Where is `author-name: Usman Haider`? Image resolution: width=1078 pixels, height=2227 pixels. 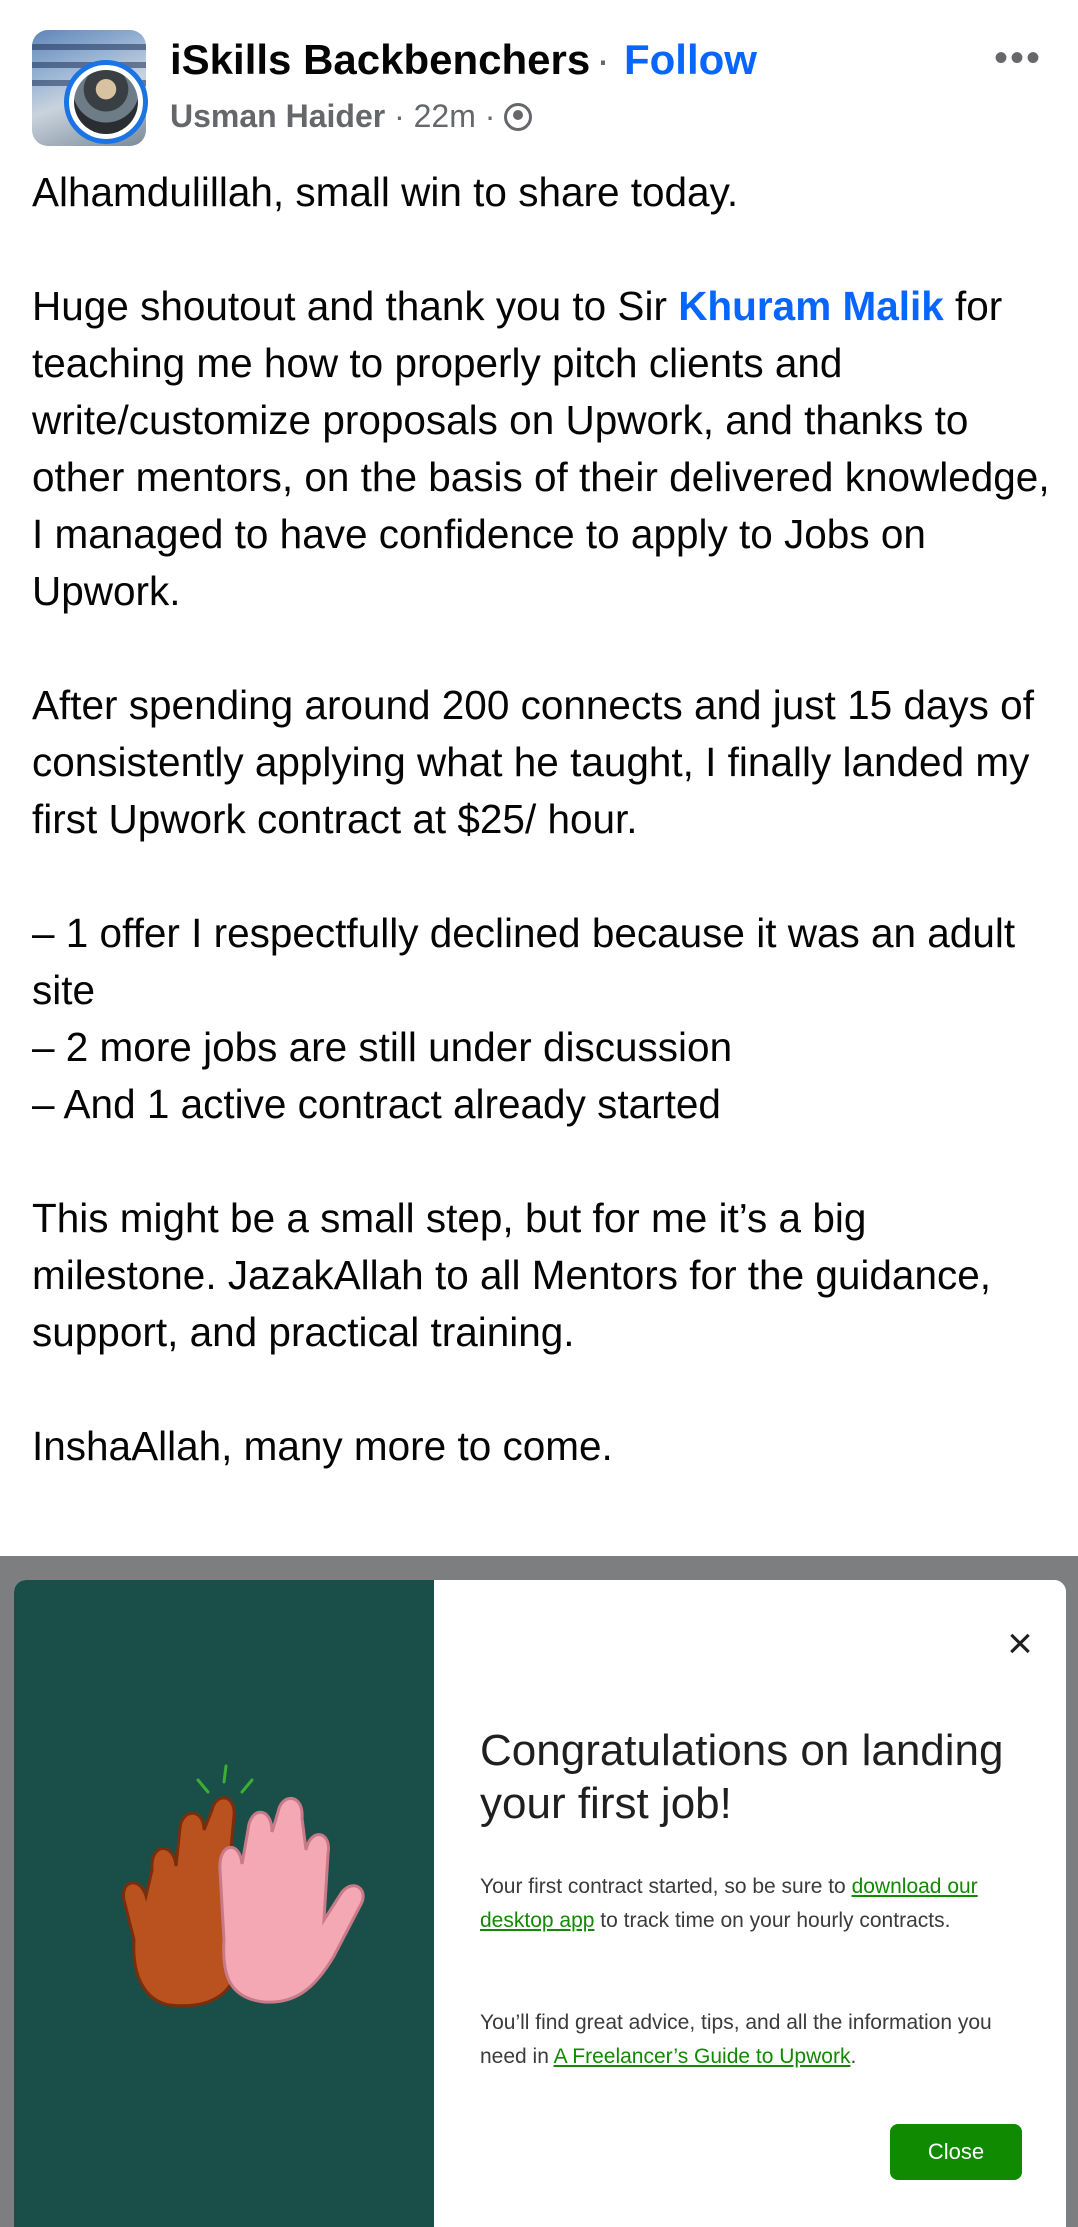
author-name: Usman Haider is located at coordinates (277, 116).